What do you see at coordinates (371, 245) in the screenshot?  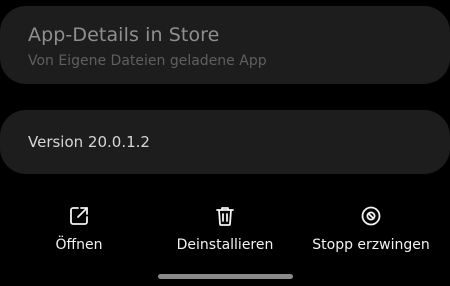 I see `force-stop-label: Stopp erzwingen` at bounding box center [371, 245].